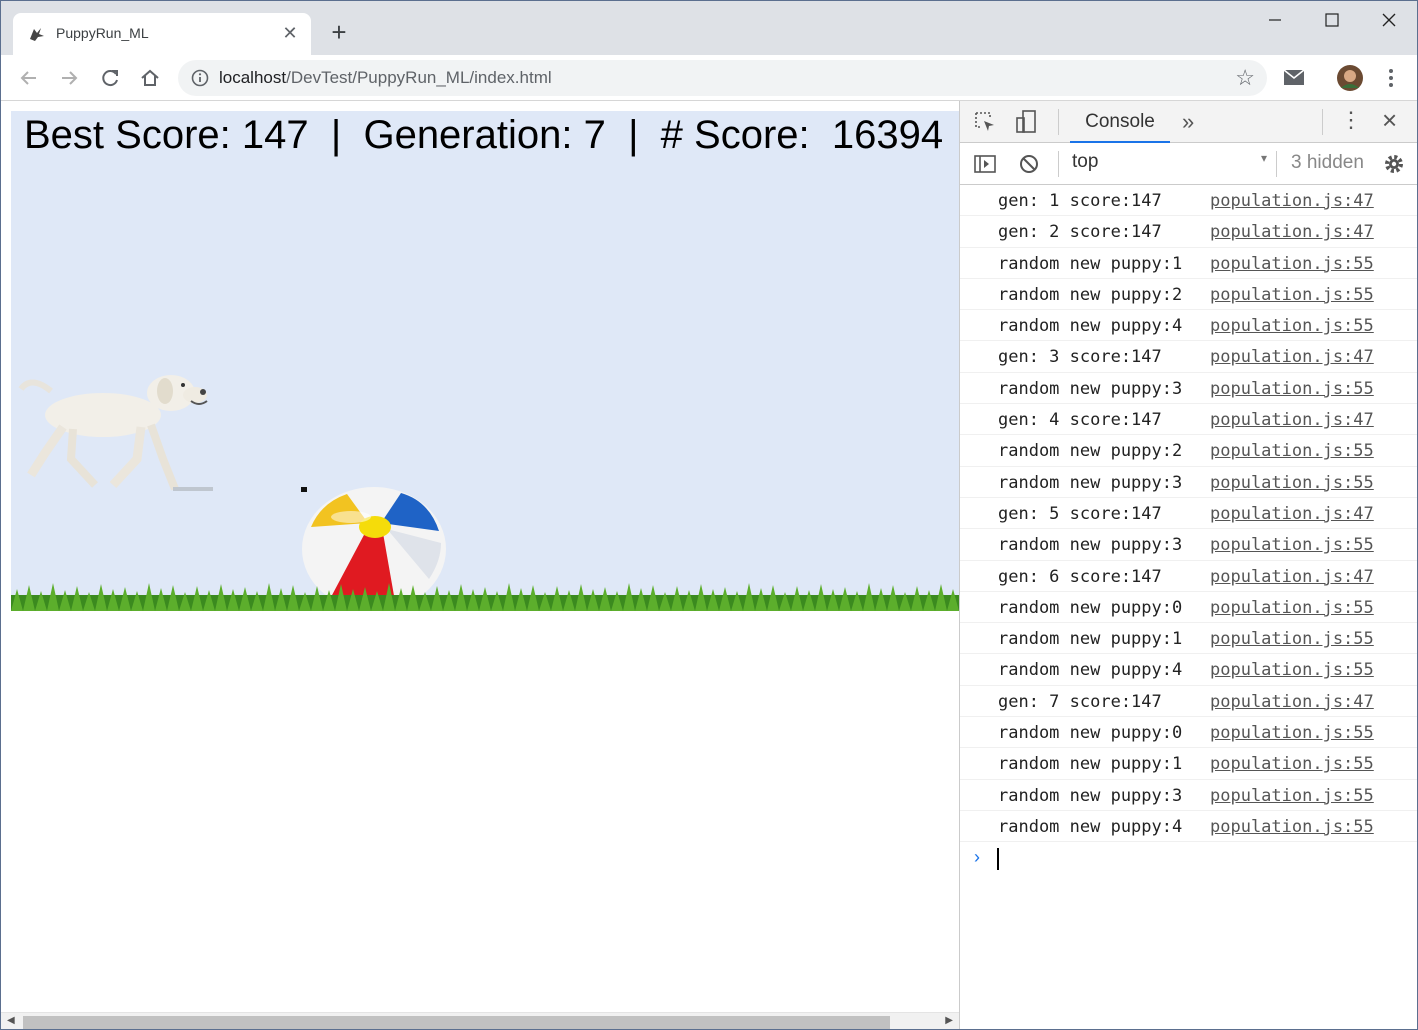 The width and height of the screenshot is (1418, 1030). What do you see at coordinates (977, 857) in the screenshot?
I see `prompt-chevron-icon: ›` at bounding box center [977, 857].